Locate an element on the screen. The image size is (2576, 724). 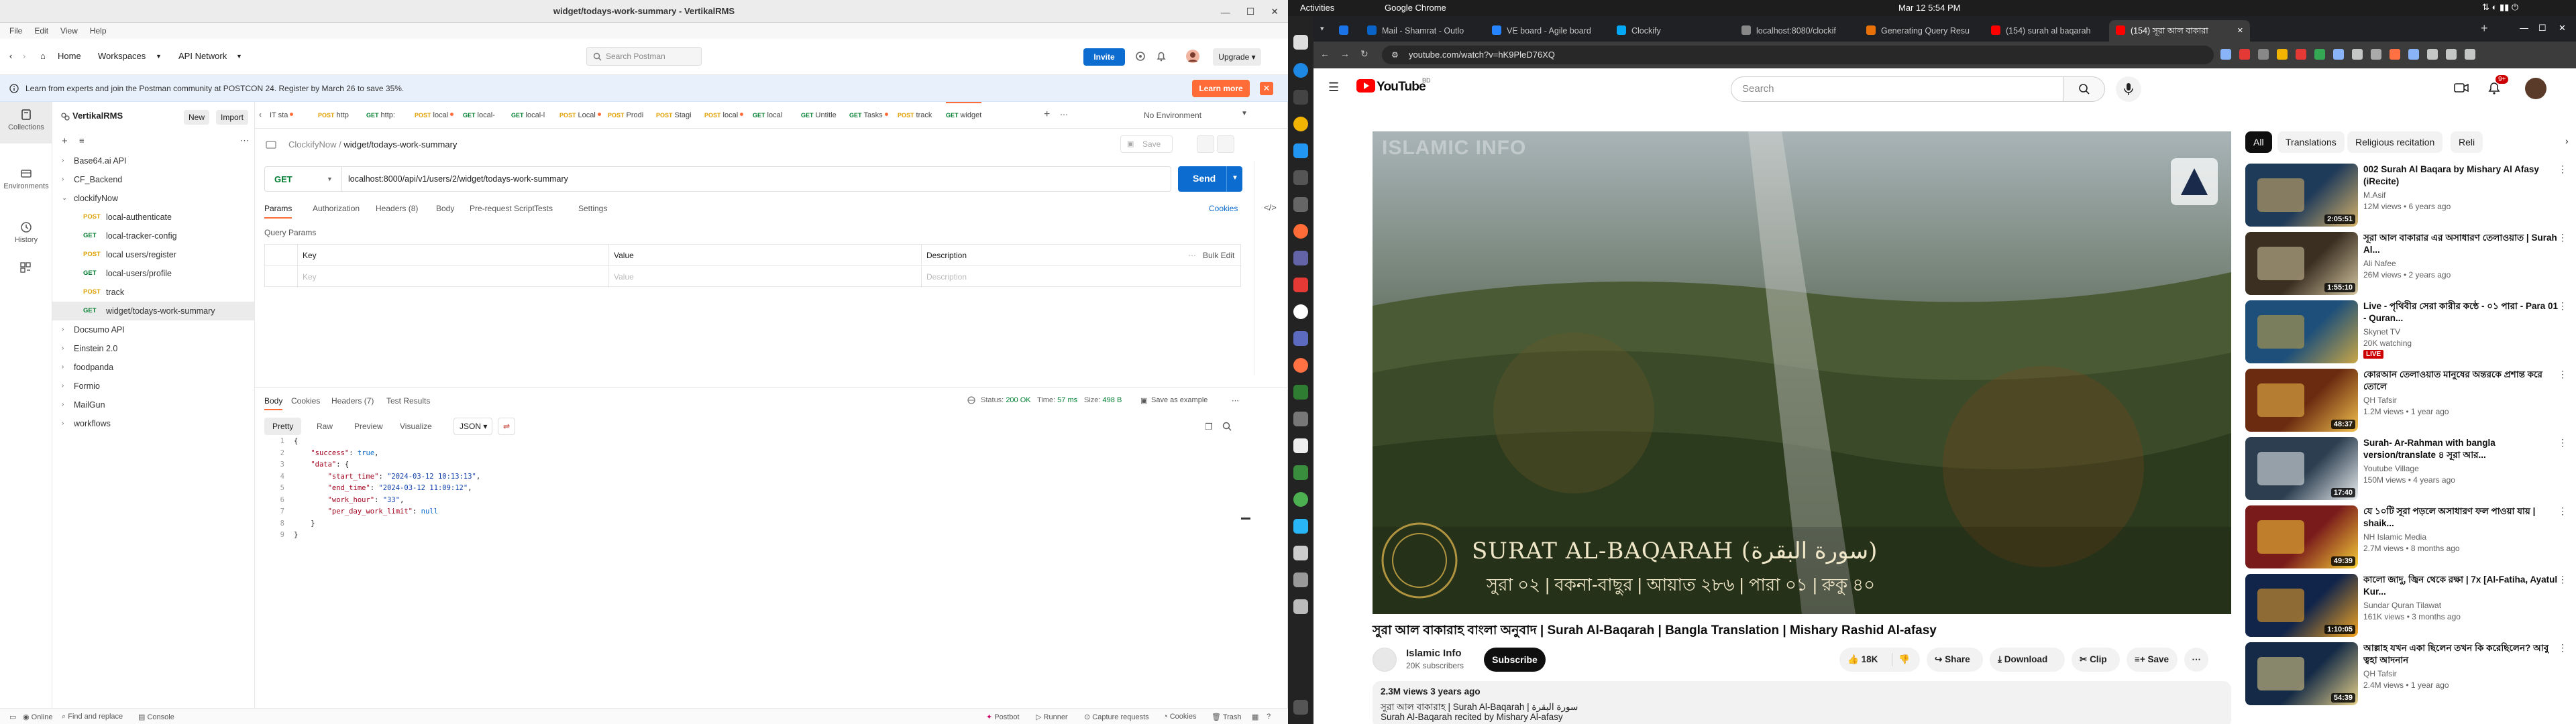
collection-folder: › CF_Backend is located at coordinates (153, 180).